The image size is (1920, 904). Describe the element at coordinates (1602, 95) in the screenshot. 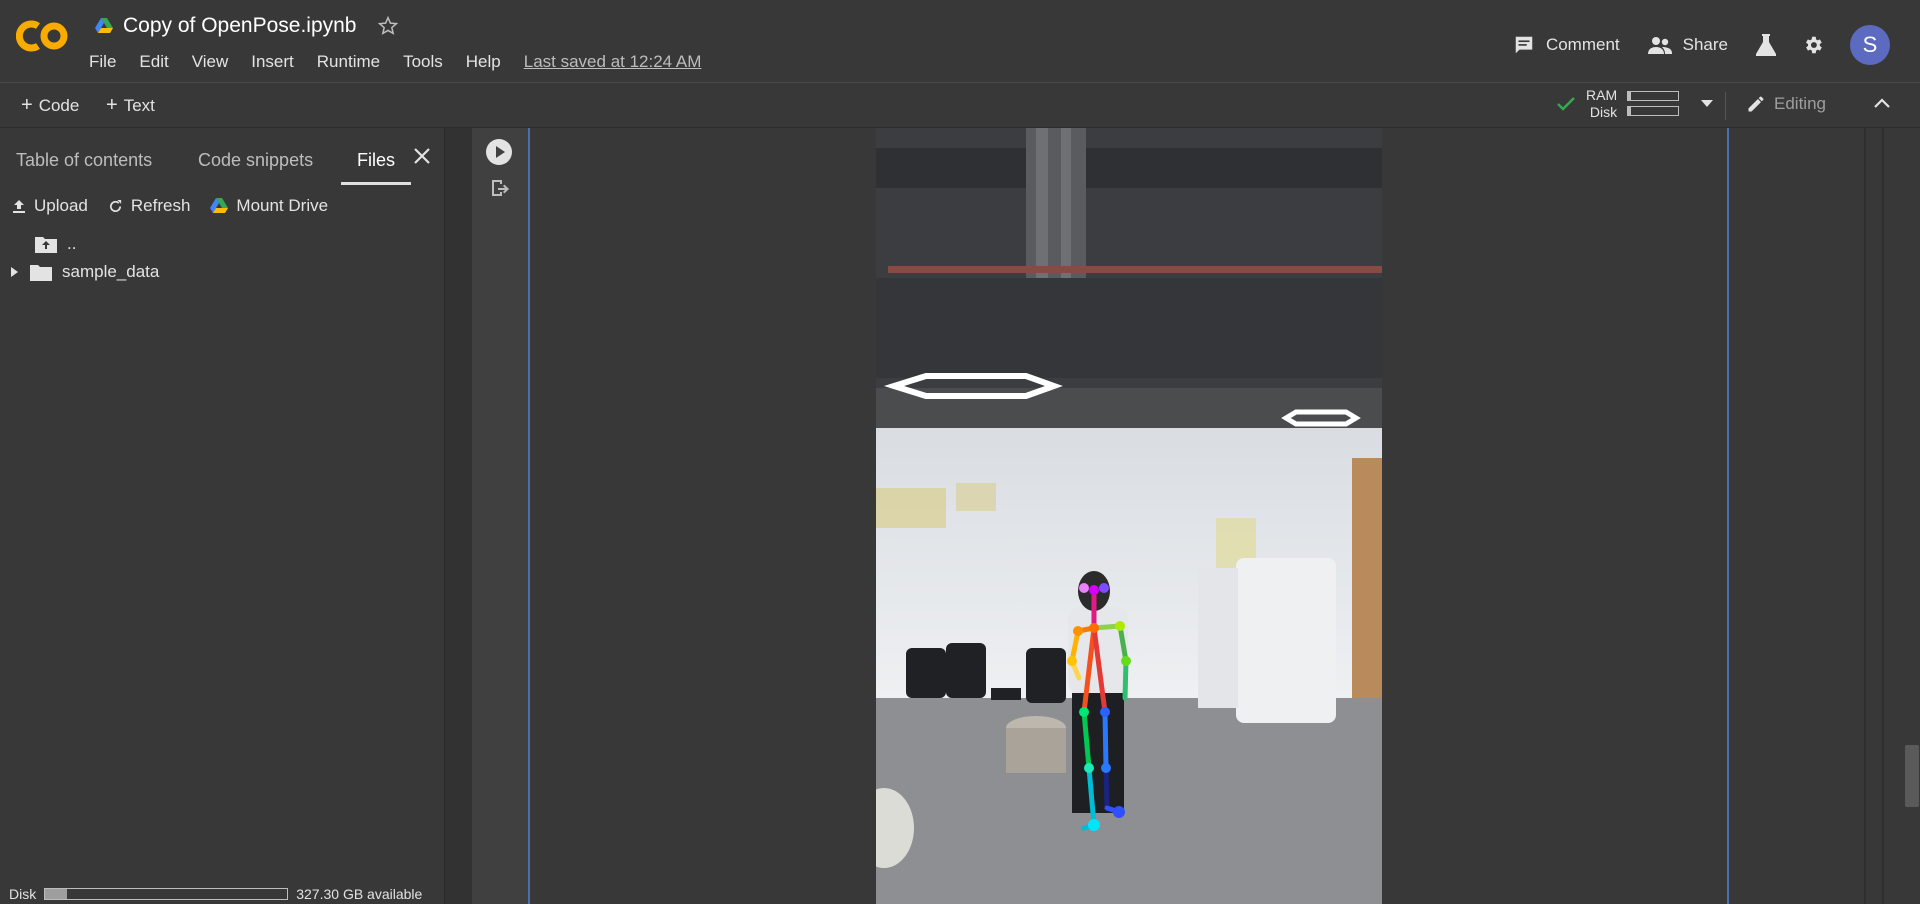

I see `ram-label: RAM` at that location.